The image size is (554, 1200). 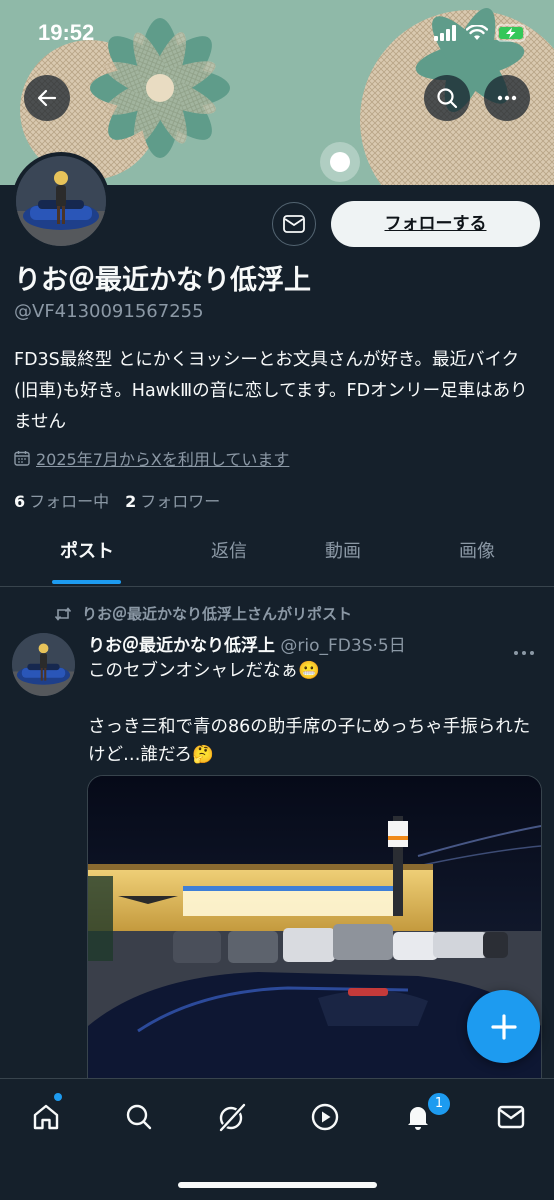 I want to click on home-indicator, so click(x=277, y=1185).